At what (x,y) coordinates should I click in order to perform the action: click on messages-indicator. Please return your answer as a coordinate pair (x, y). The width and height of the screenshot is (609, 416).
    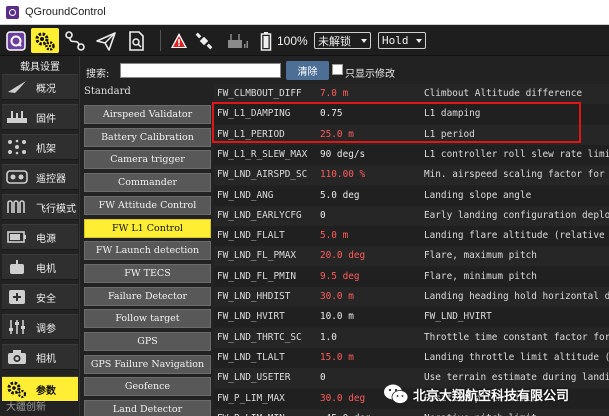
    Looking at the image, I should click on (179, 40).